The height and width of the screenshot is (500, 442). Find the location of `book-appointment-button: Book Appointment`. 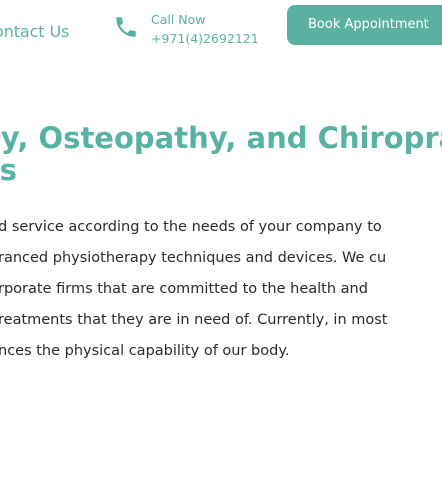

book-appointment-button: Book Appointment is located at coordinates (364, 25).